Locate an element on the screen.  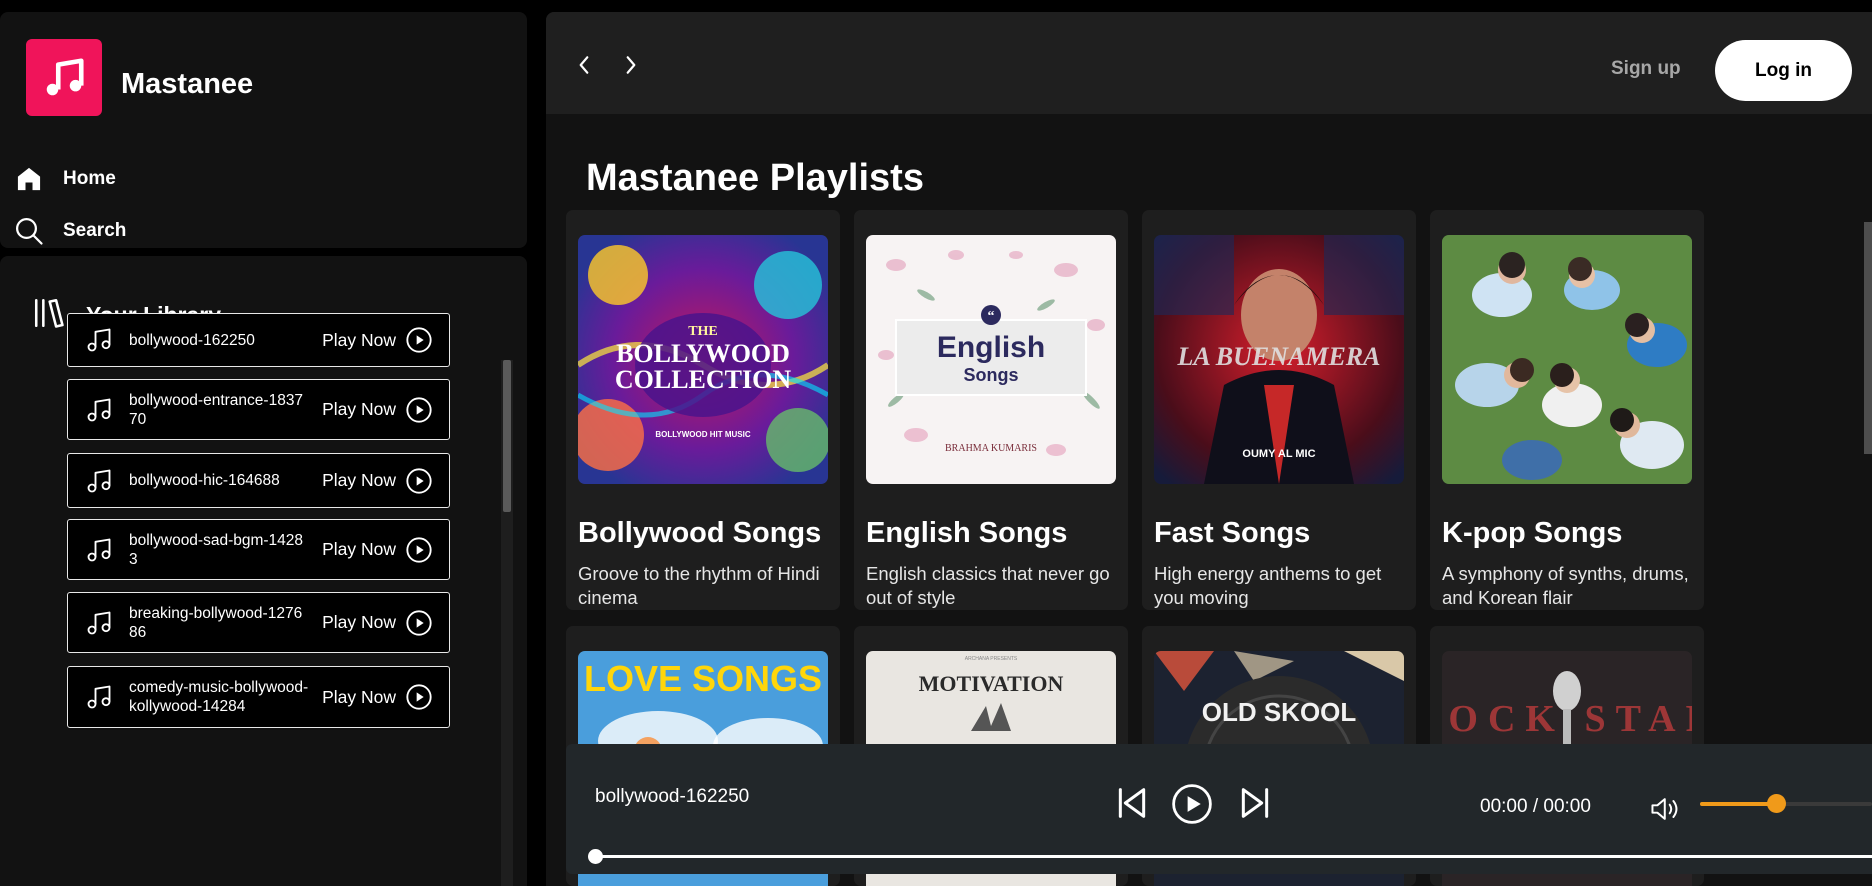
seek-bar is located at coordinates (1233, 856).